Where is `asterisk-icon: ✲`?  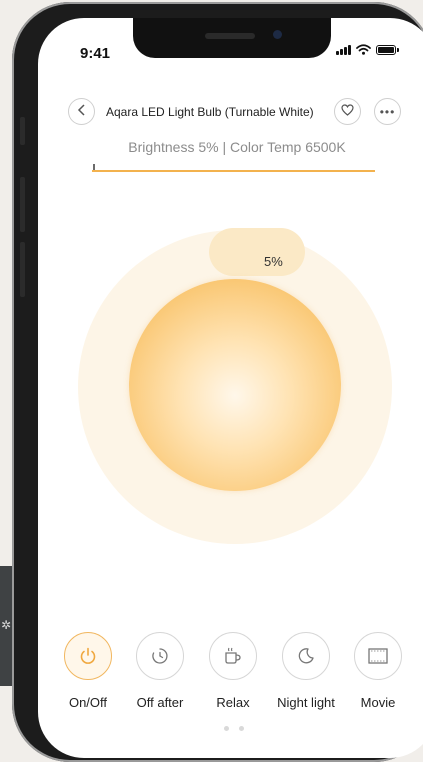
asterisk-icon: ✲ is located at coordinates (6, 625).